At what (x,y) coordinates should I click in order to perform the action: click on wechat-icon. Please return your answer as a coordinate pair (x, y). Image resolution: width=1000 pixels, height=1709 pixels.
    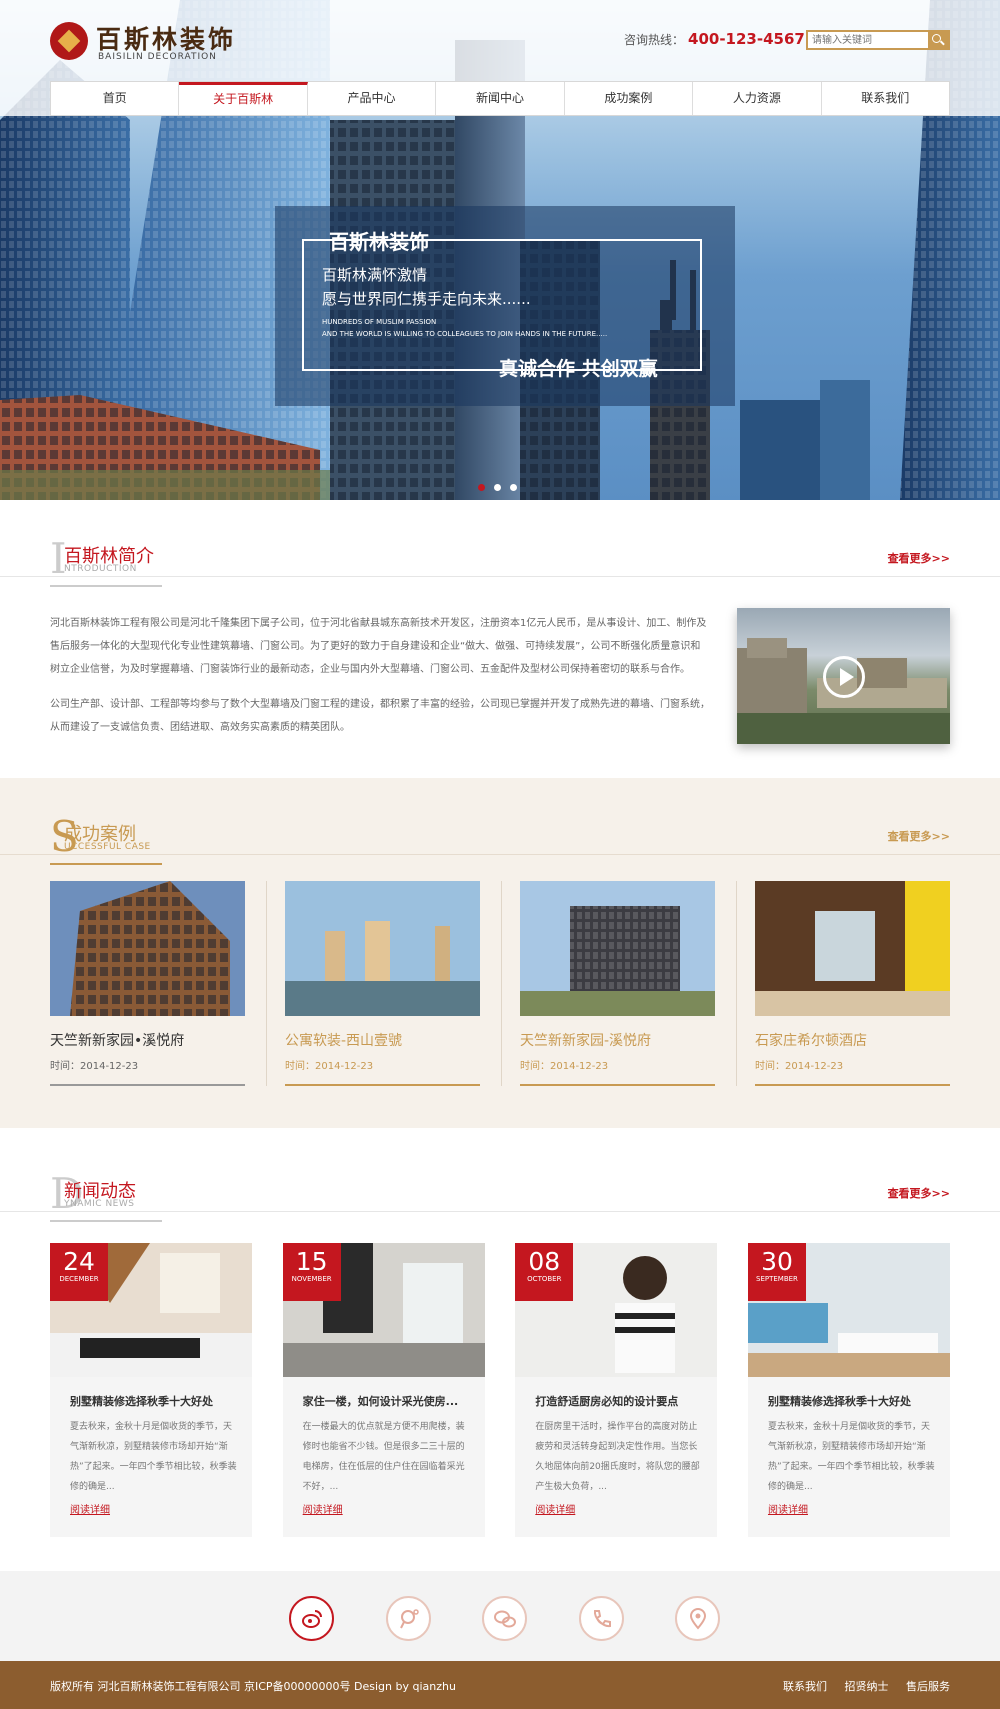
    Looking at the image, I should click on (504, 1618).